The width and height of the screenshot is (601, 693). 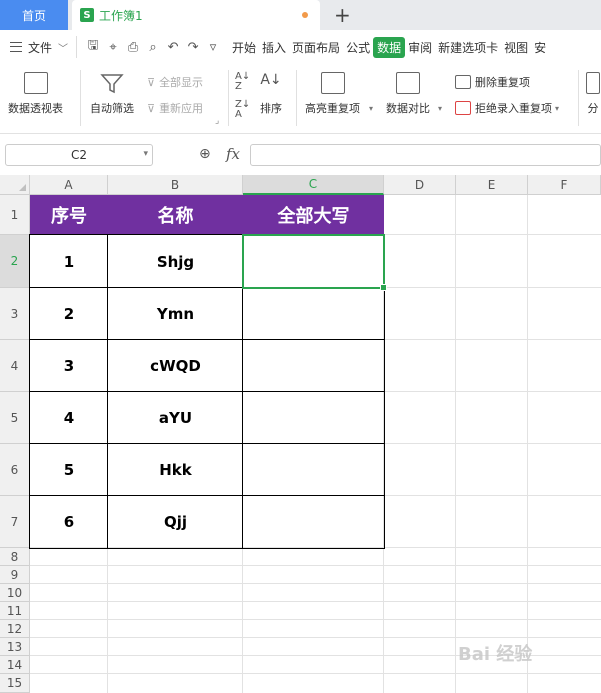 What do you see at coordinates (15, 522) in the screenshot?
I see `row-header-7: 7` at bounding box center [15, 522].